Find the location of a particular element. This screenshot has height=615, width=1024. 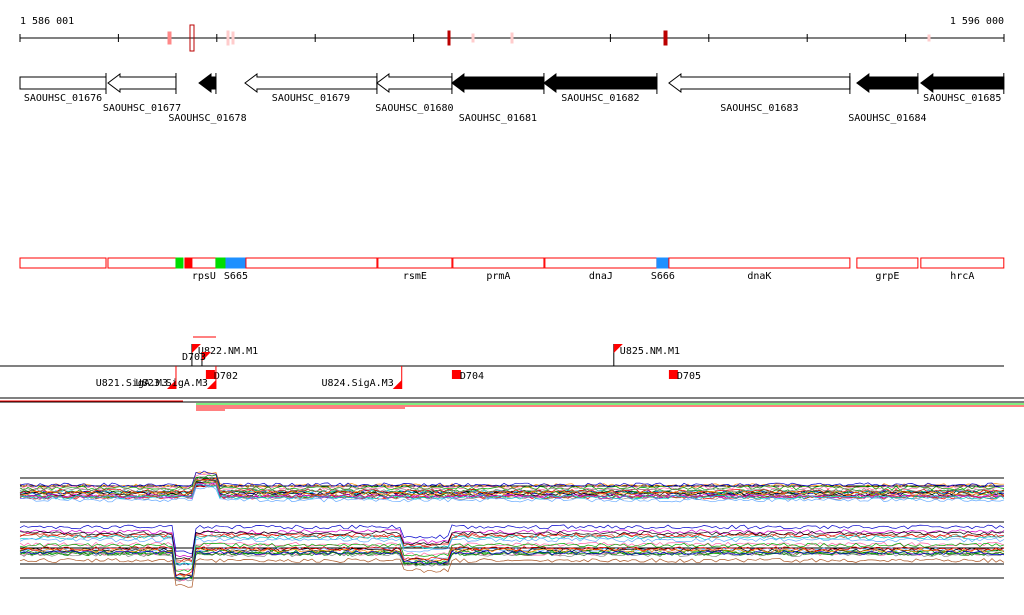

gene-label: SAOUHSC_01682 is located at coordinates (600, 98).